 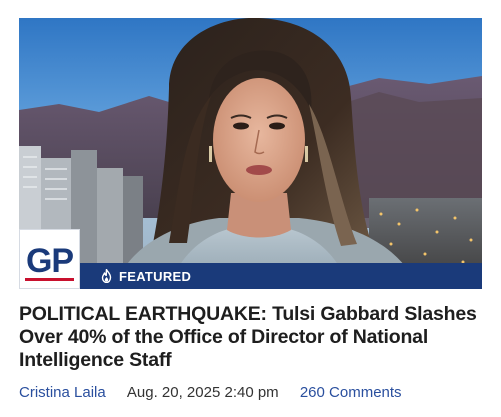 I want to click on svg-text: GP, so click(x=49, y=261).